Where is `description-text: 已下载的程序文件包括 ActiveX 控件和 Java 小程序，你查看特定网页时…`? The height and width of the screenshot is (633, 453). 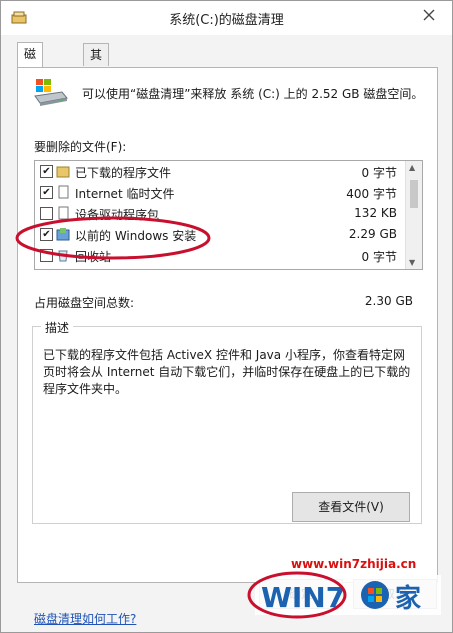 description-text: 已下载的程序文件包括 ActiveX 控件和 Java 小程序，你查看特定网页时… is located at coordinates (227, 372).